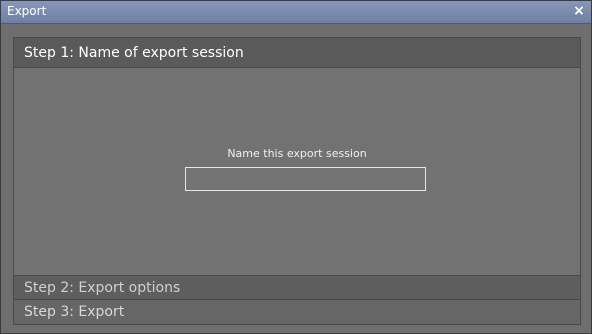 This screenshot has width=592, height=334. What do you see at coordinates (27, 11) in the screenshot?
I see `window-title: Export` at bounding box center [27, 11].